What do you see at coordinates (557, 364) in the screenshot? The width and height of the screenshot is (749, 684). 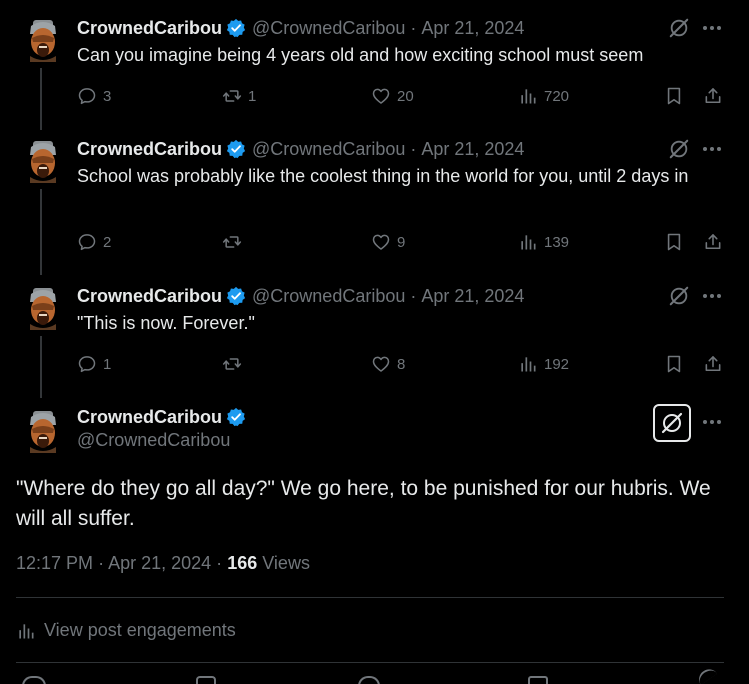 I see `view-count: 192` at bounding box center [557, 364].